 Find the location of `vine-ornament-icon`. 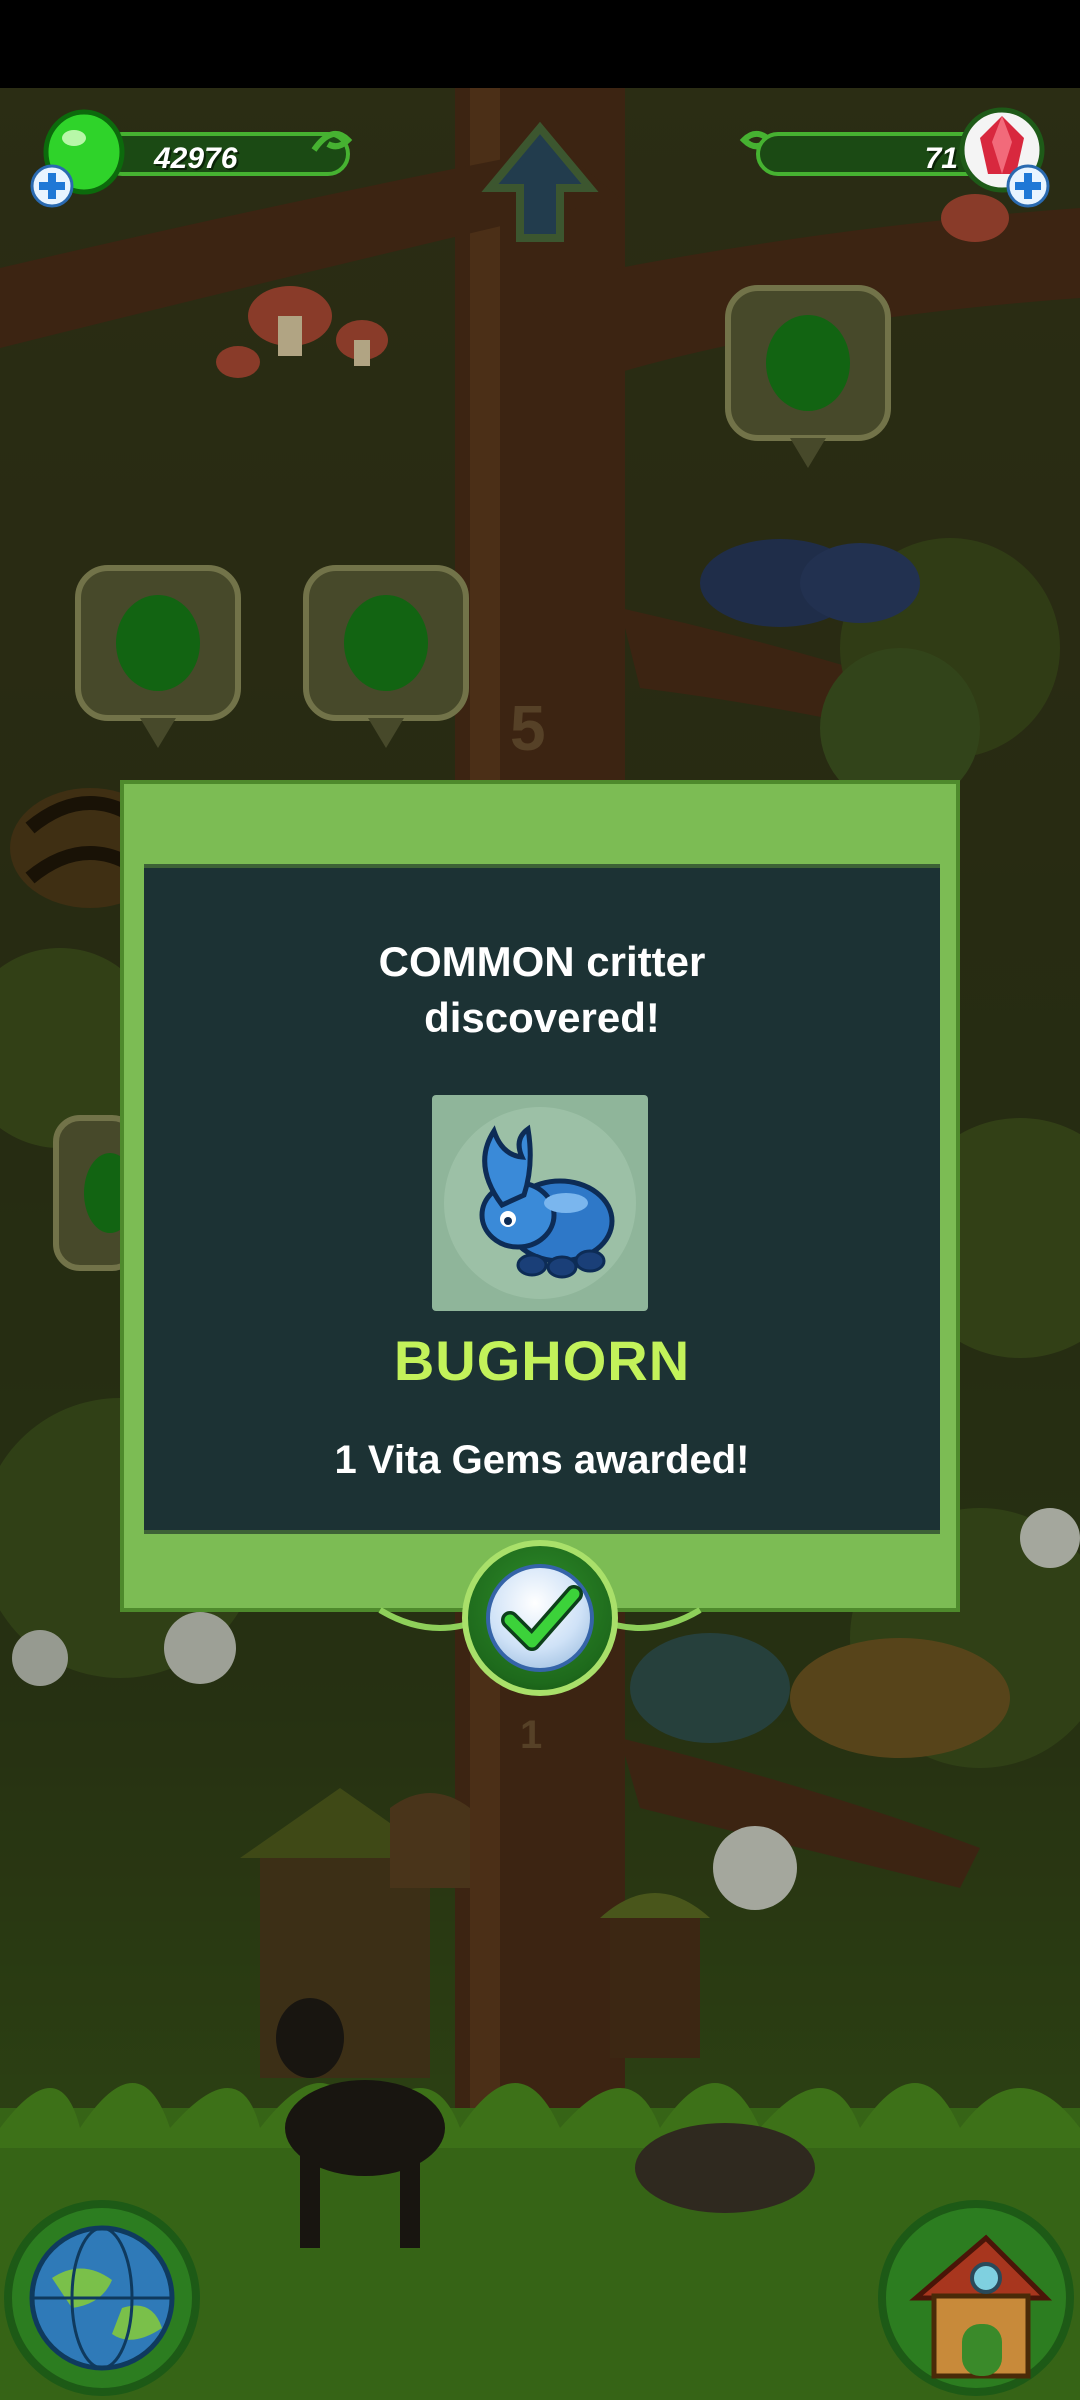

vine-ornament-icon is located at coordinates (332, 141).